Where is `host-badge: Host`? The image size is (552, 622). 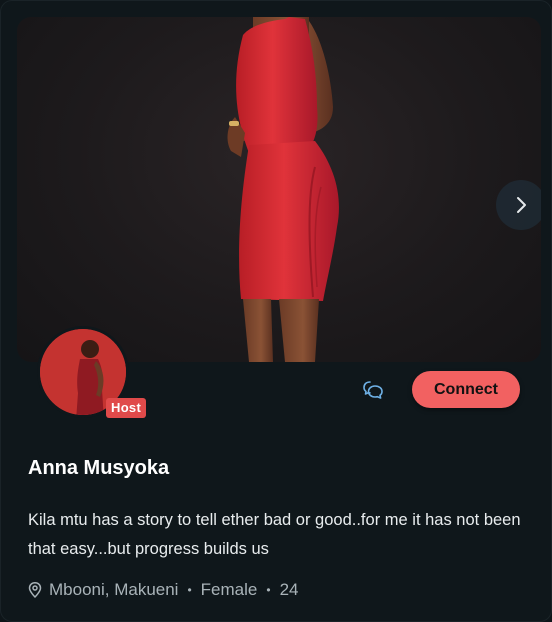 host-badge: Host is located at coordinates (126, 408).